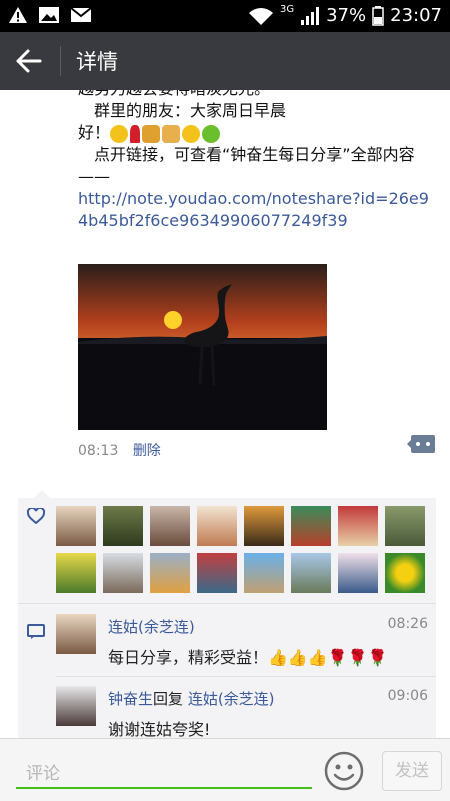 The image size is (450, 801). I want to click on commenter-name: 连姑(余芝连), so click(151, 626).